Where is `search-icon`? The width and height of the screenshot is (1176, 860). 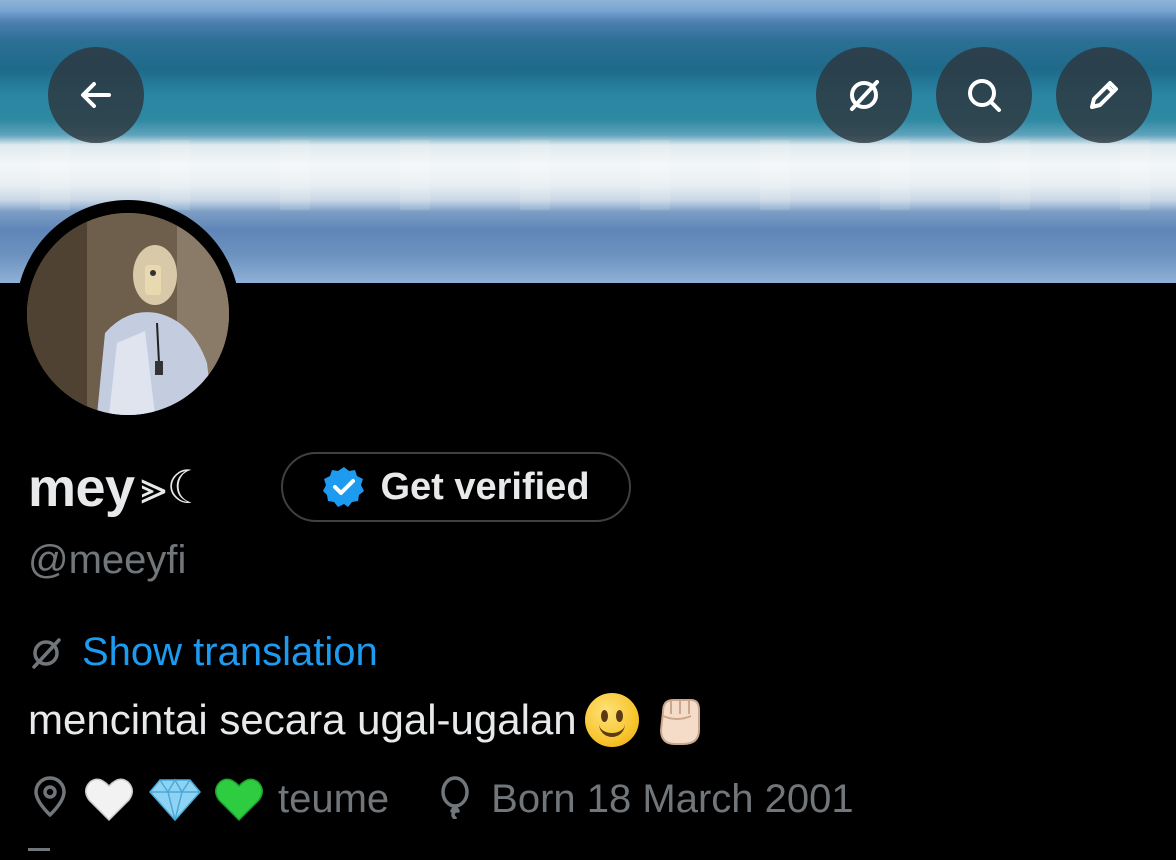
search-icon is located at coordinates (984, 95).